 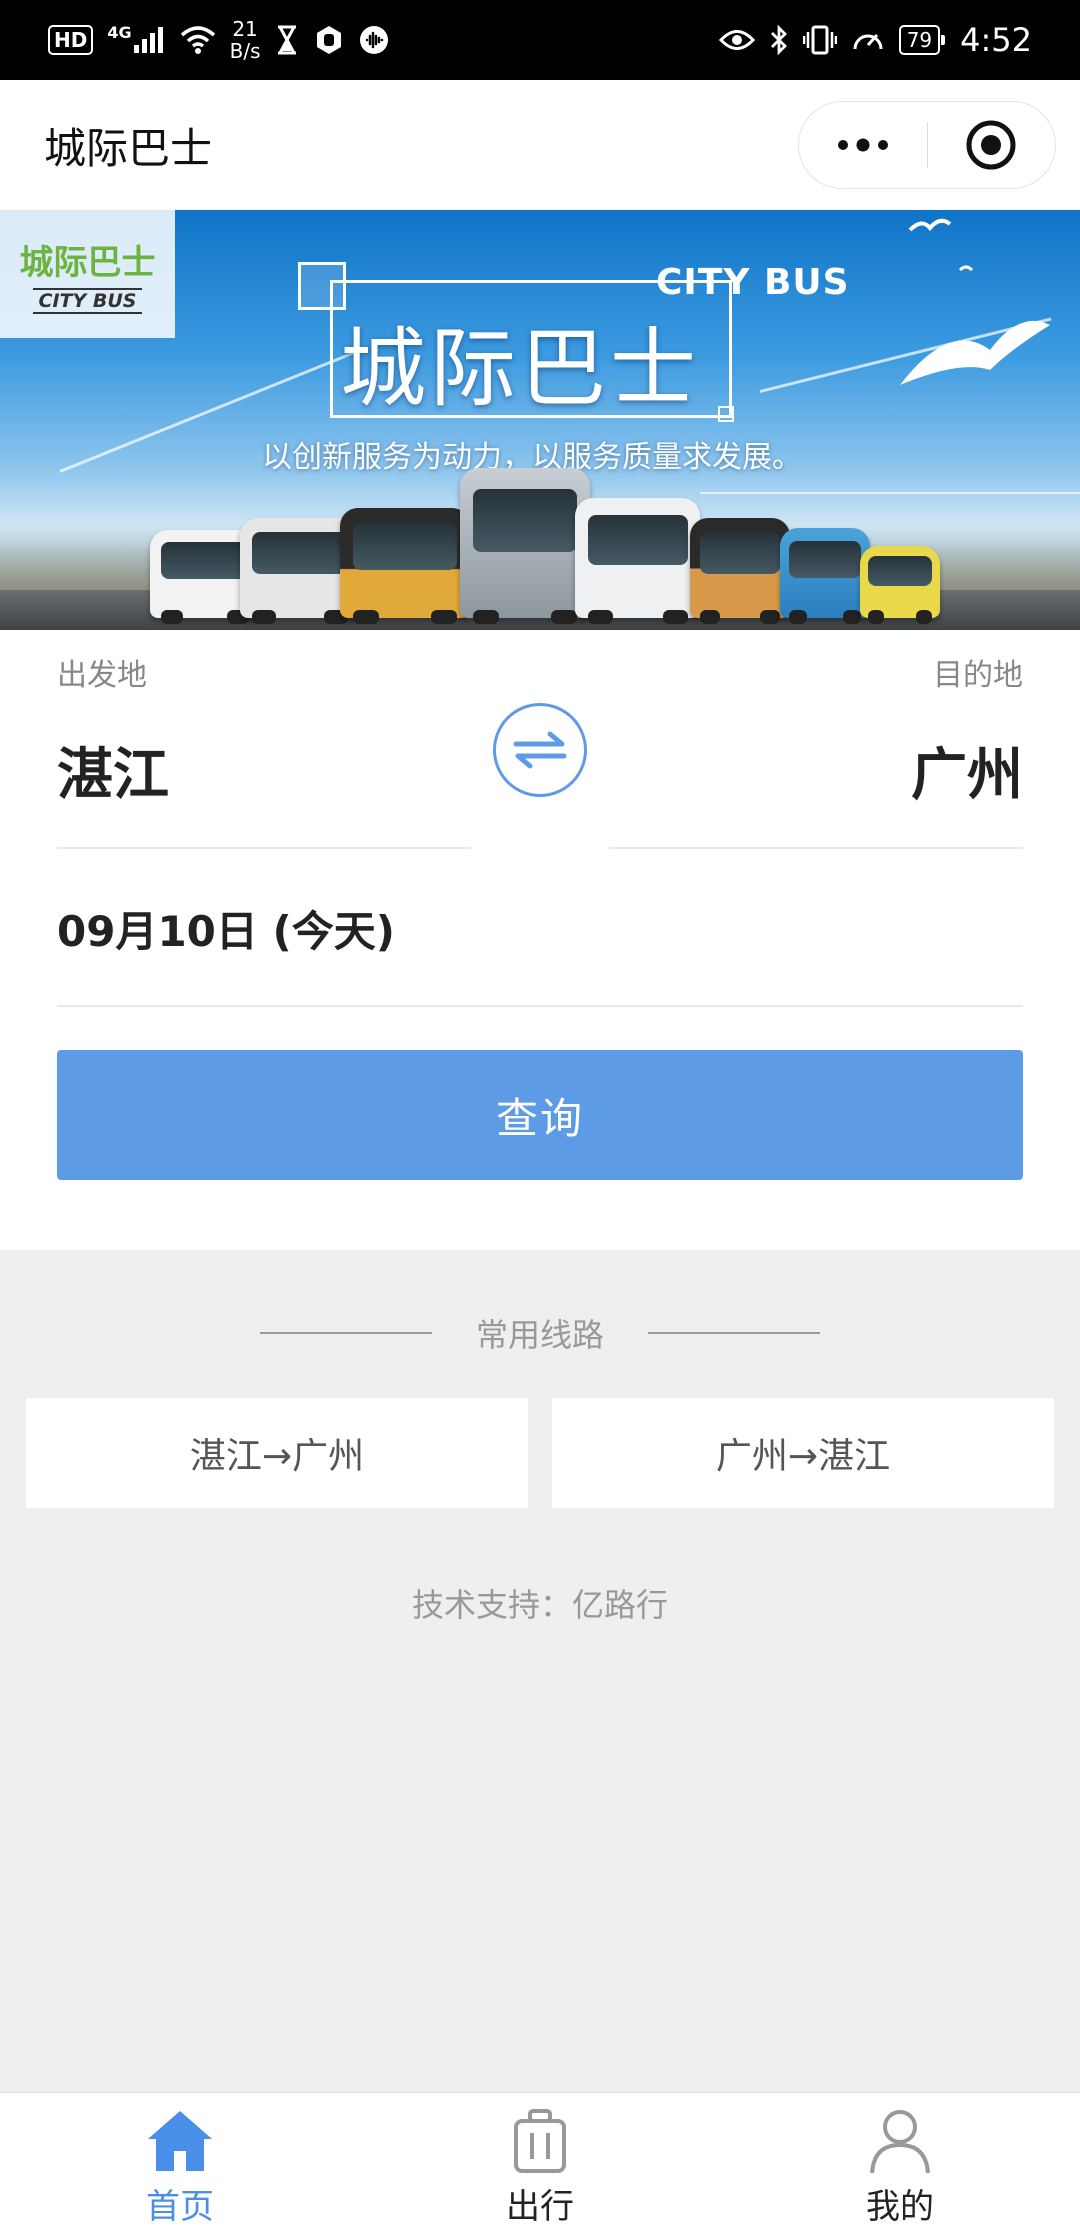 I want to click on logo-chinese: 城际巴士, so click(x=87, y=262).